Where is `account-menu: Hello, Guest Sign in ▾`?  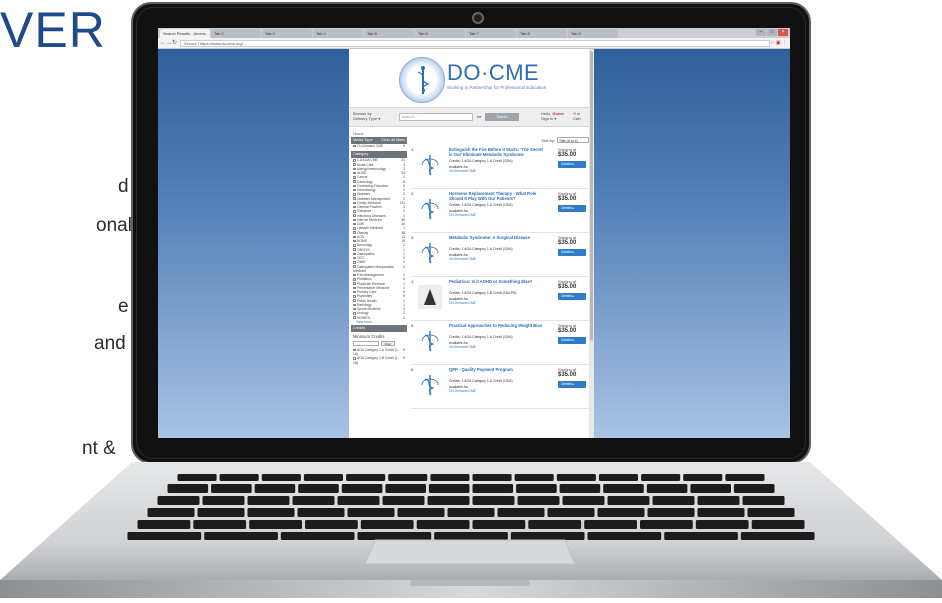 account-menu: Hello, Guest Sign in ▾ is located at coordinates (552, 116).